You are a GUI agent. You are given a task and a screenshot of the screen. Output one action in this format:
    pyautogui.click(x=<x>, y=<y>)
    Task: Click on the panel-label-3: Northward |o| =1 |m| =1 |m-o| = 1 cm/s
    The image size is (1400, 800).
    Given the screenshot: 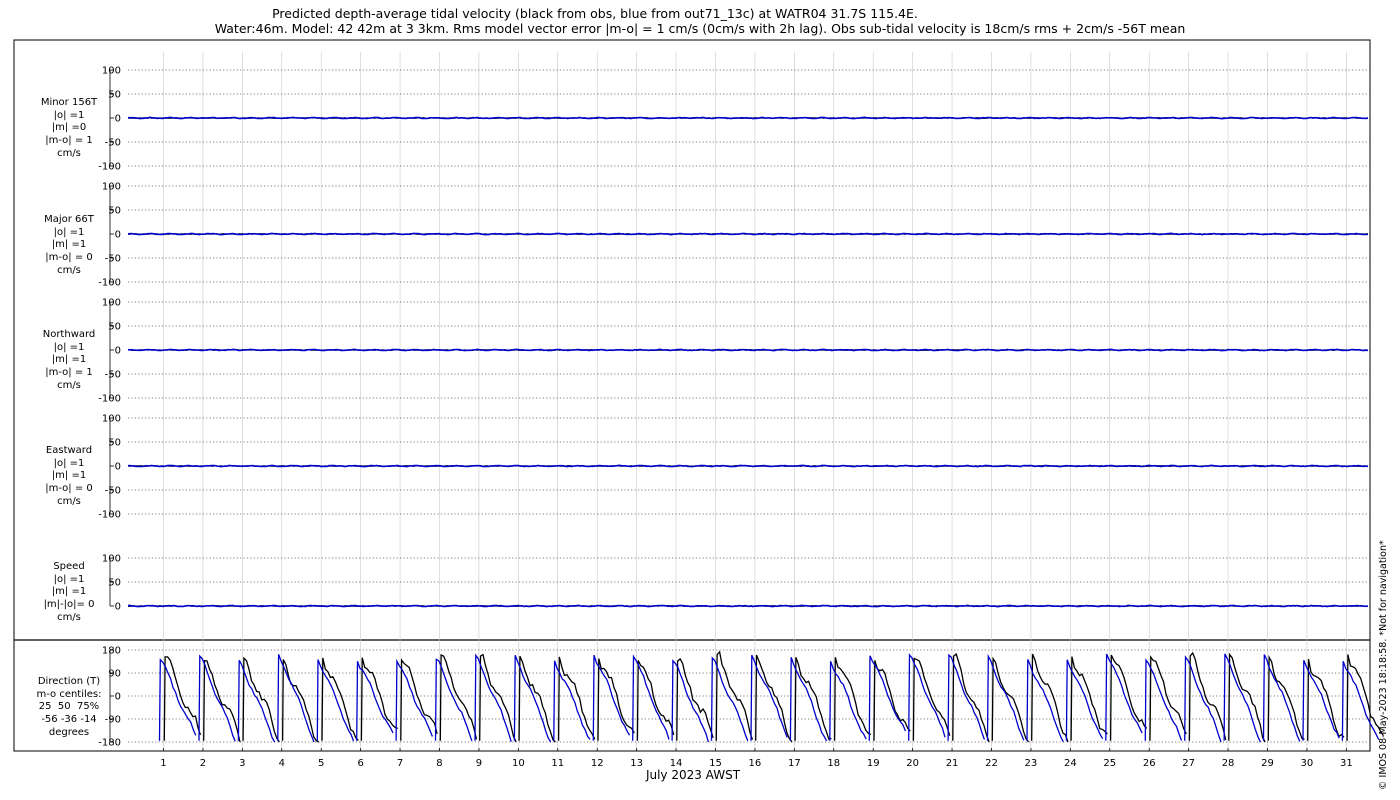 What is the action you would take?
    pyautogui.click(x=69, y=361)
    